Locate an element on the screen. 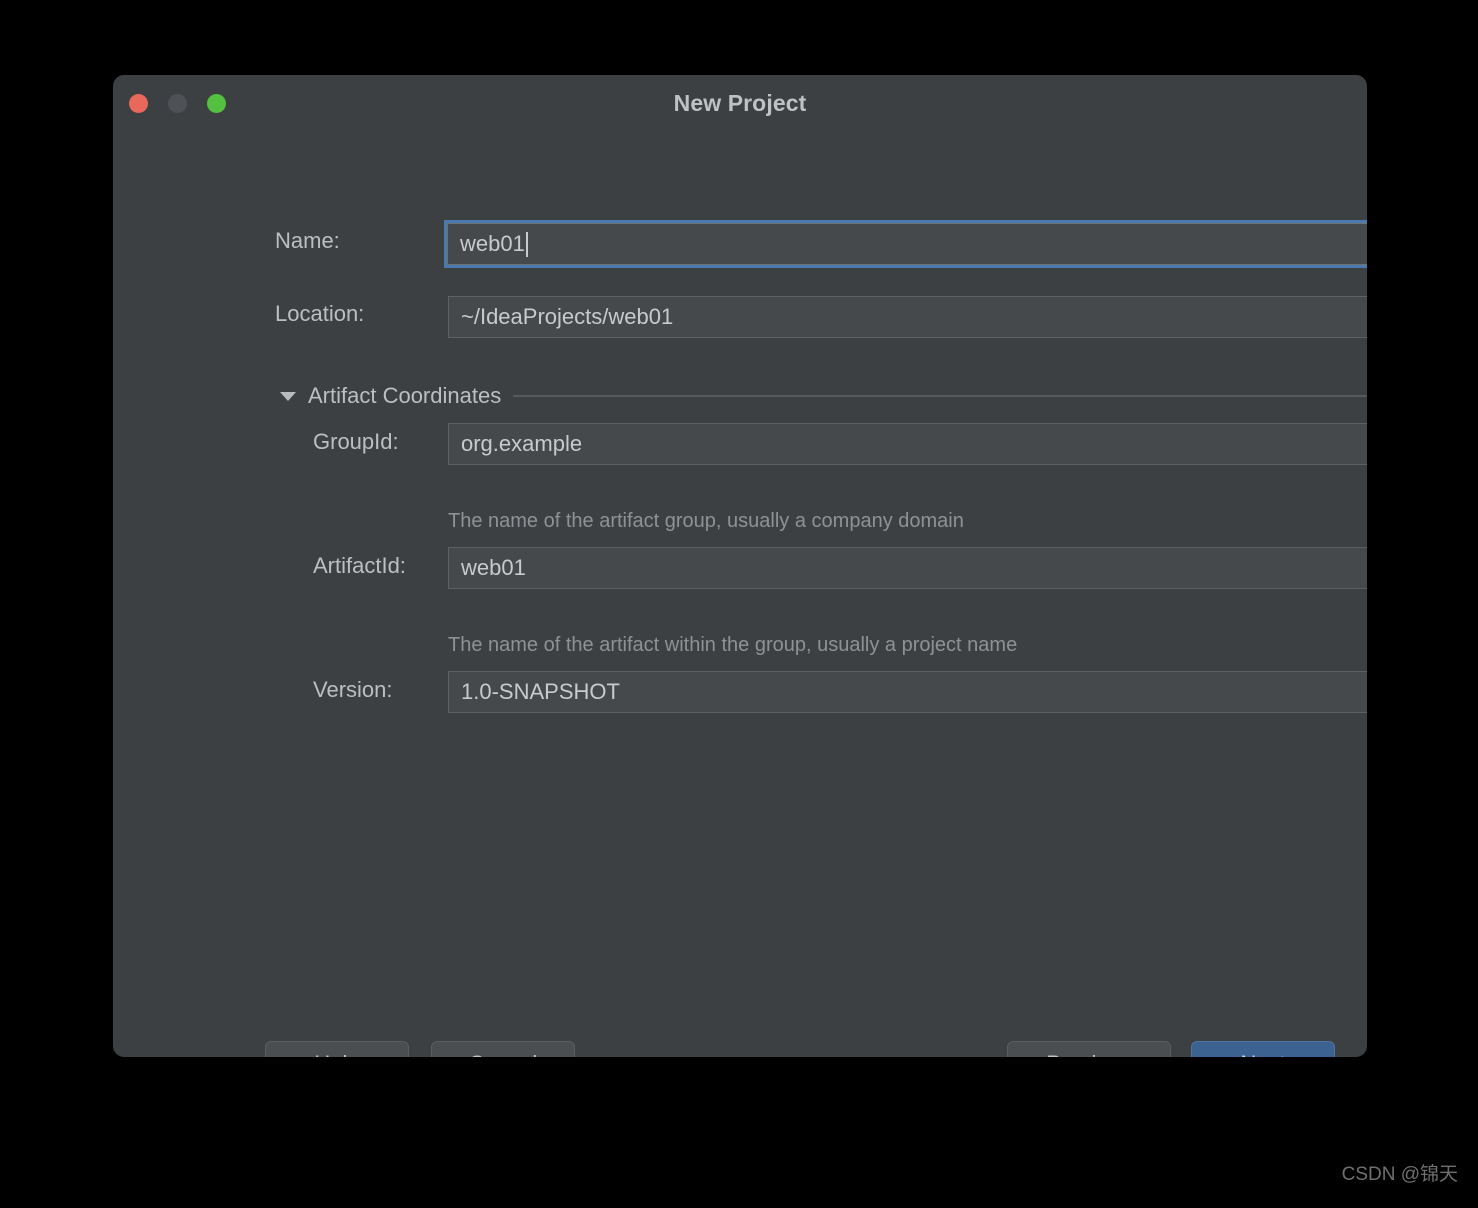  version-label-wrapper: Version: is located at coordinates (353, 690).